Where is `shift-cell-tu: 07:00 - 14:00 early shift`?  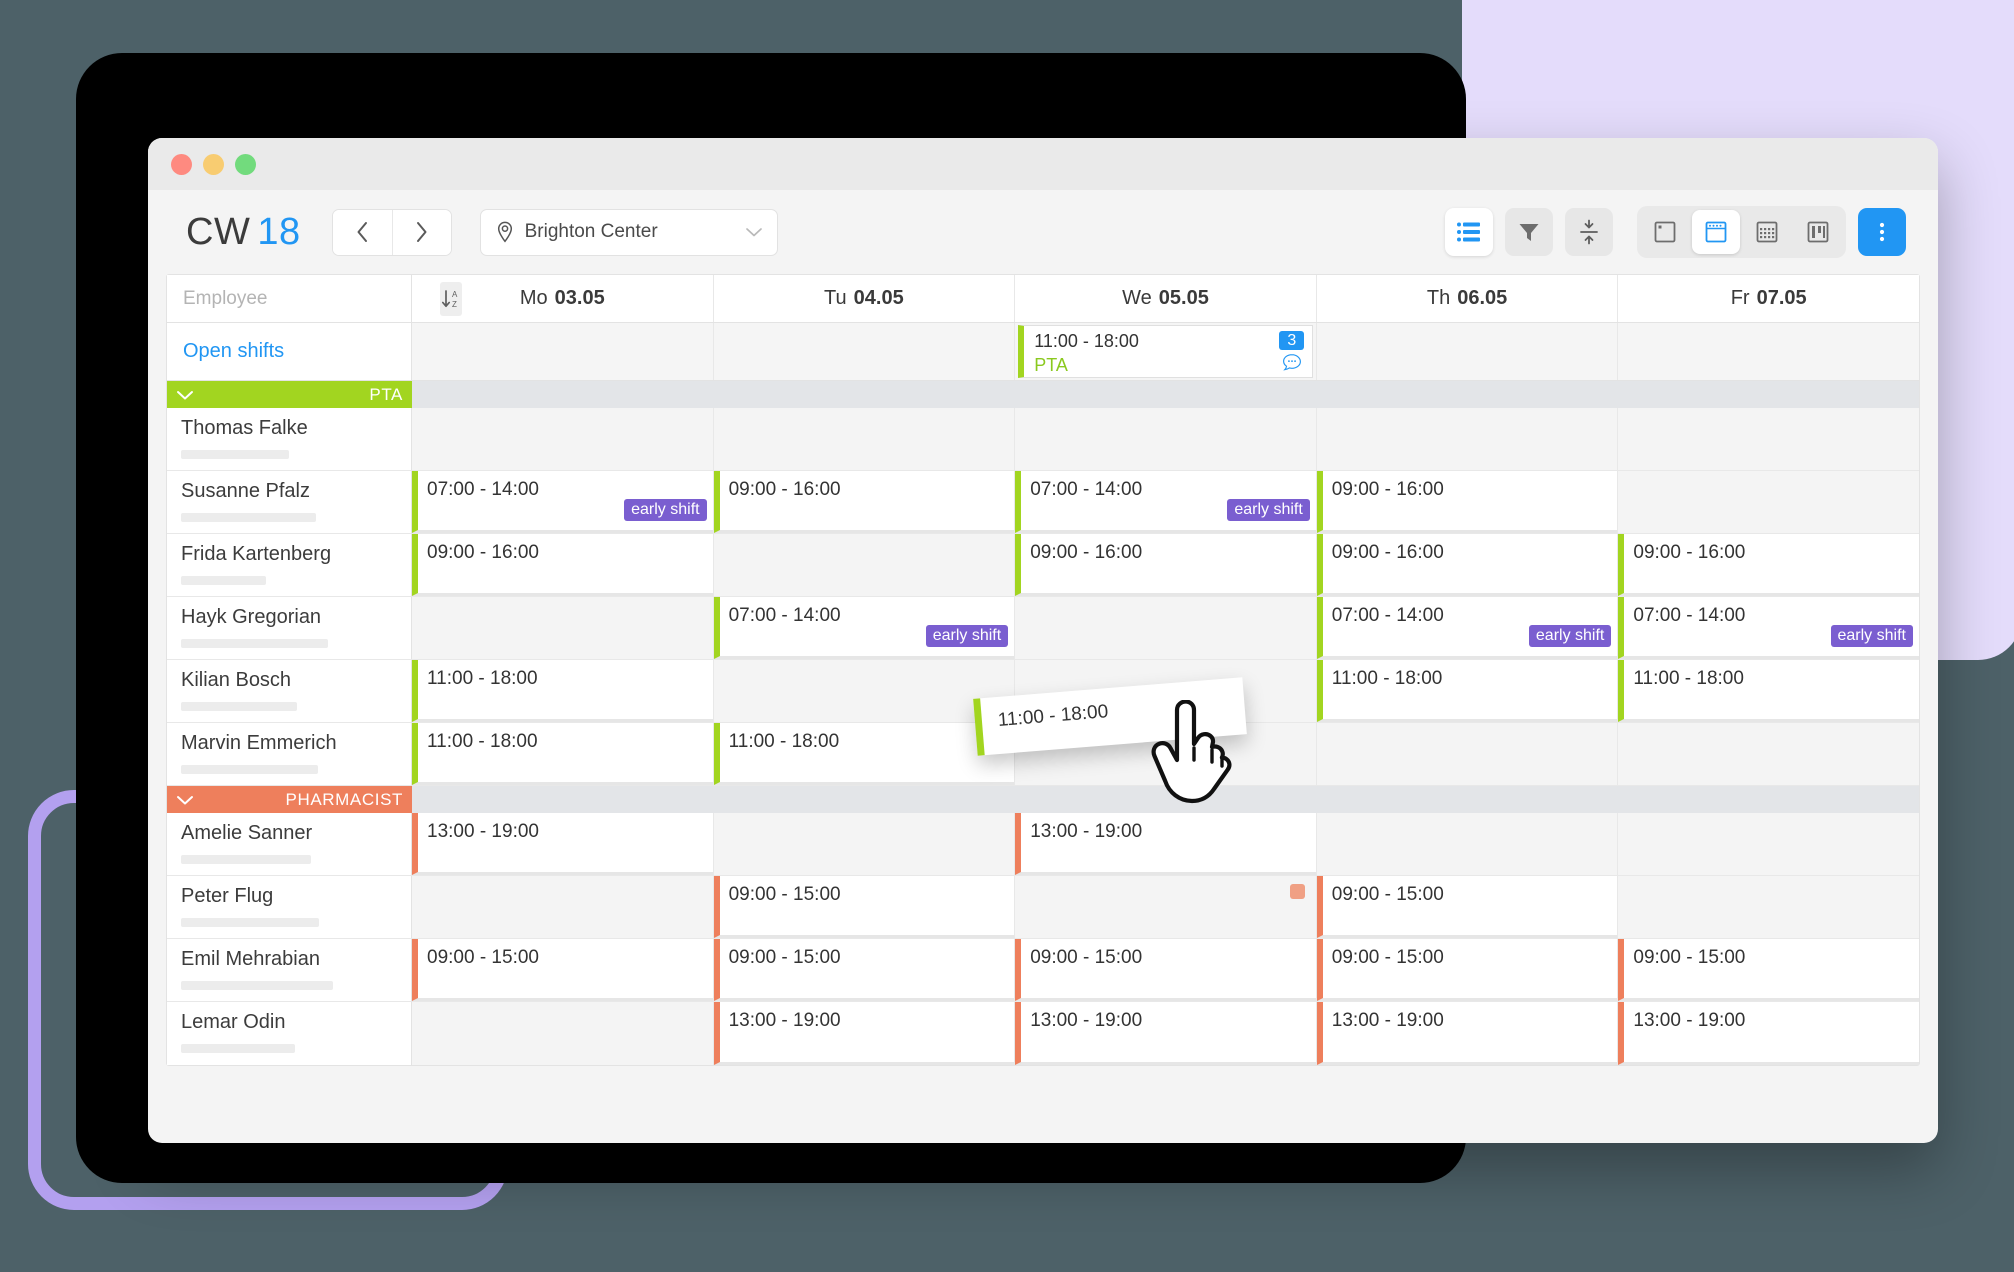
shift-cell-tu: 07:00 - 14:00 early shift is located at coordinates (864, 628).